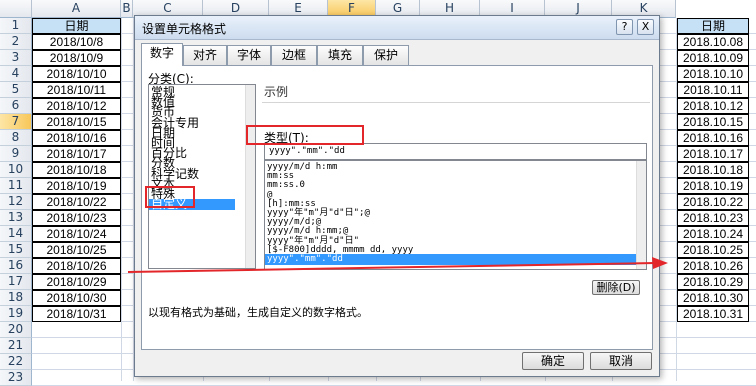 The image size is (756, 386). I want to click on cell-a: 2018/10/15, so click(76, 122).